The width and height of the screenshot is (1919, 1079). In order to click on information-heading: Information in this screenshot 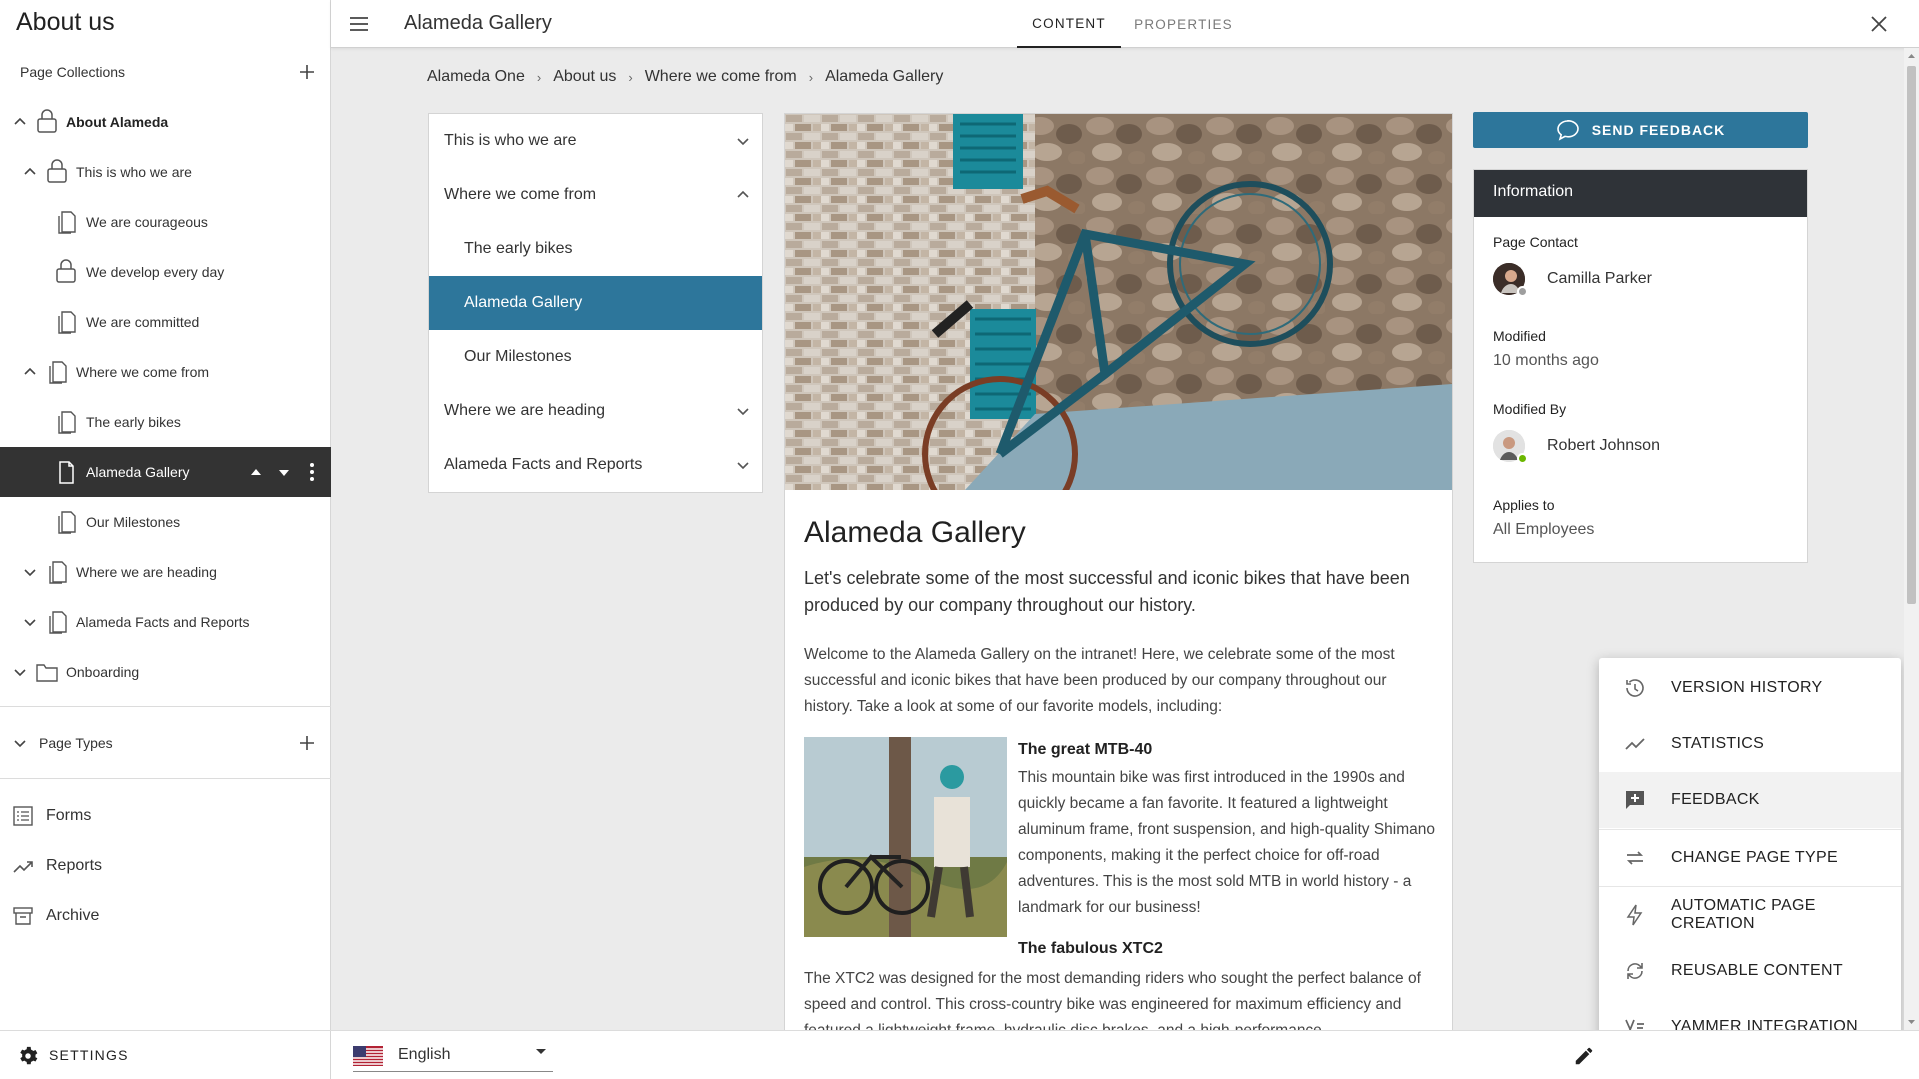, I will do `click(1640, 193)`.